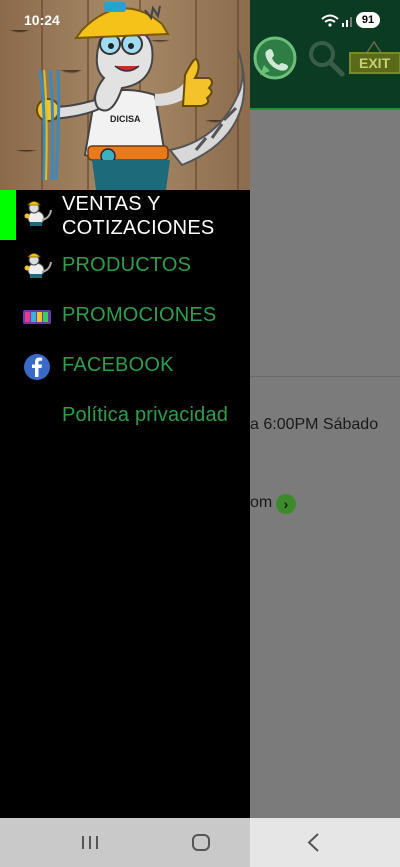 The image size is (400, 867). I want to click on business-hours-text: a 6:00PM Sábado, so click(314, 424).